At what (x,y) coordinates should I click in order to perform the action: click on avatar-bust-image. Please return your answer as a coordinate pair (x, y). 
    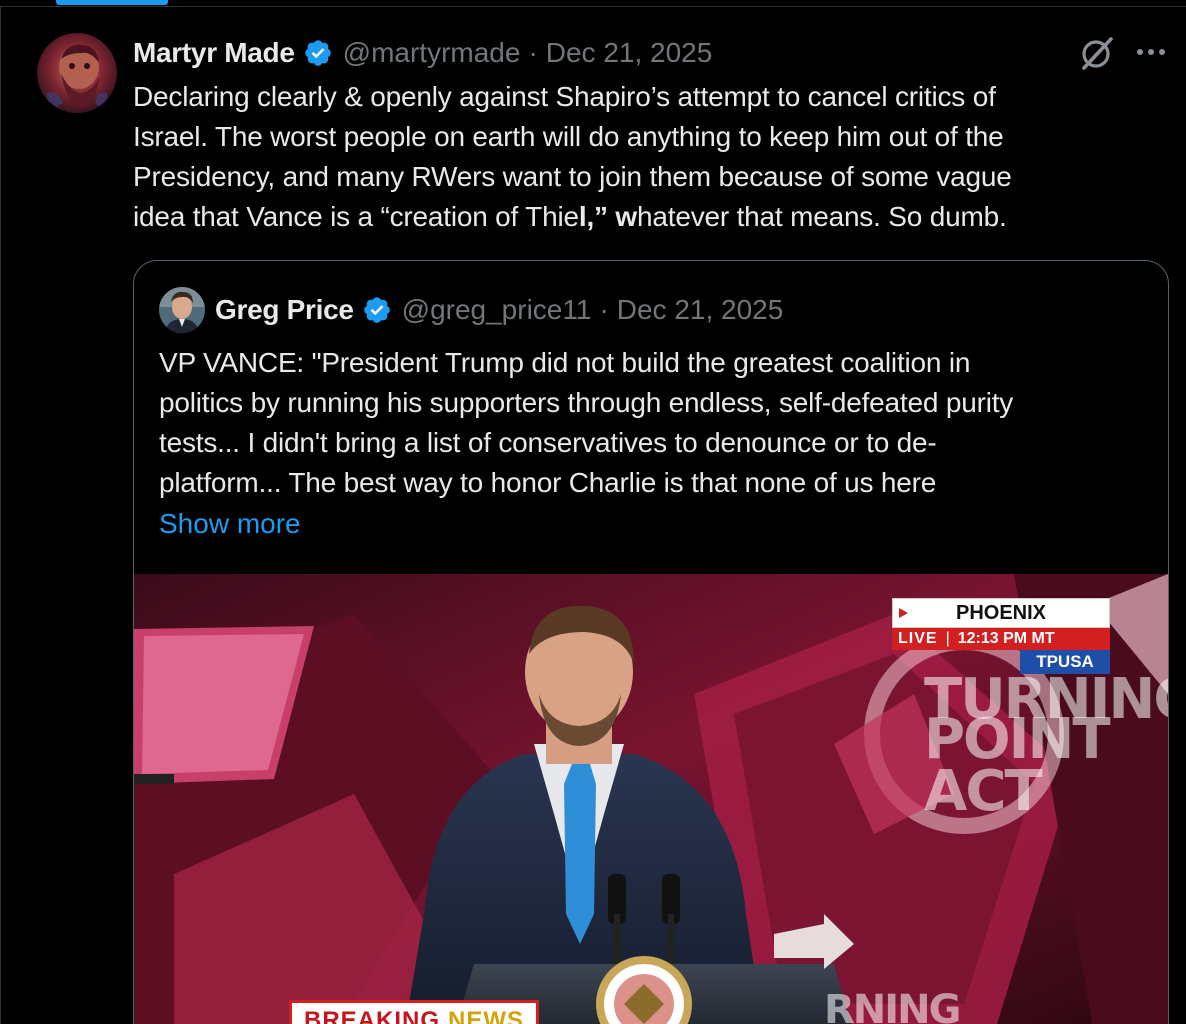
    Looking at the image, I should click on (77, 73).